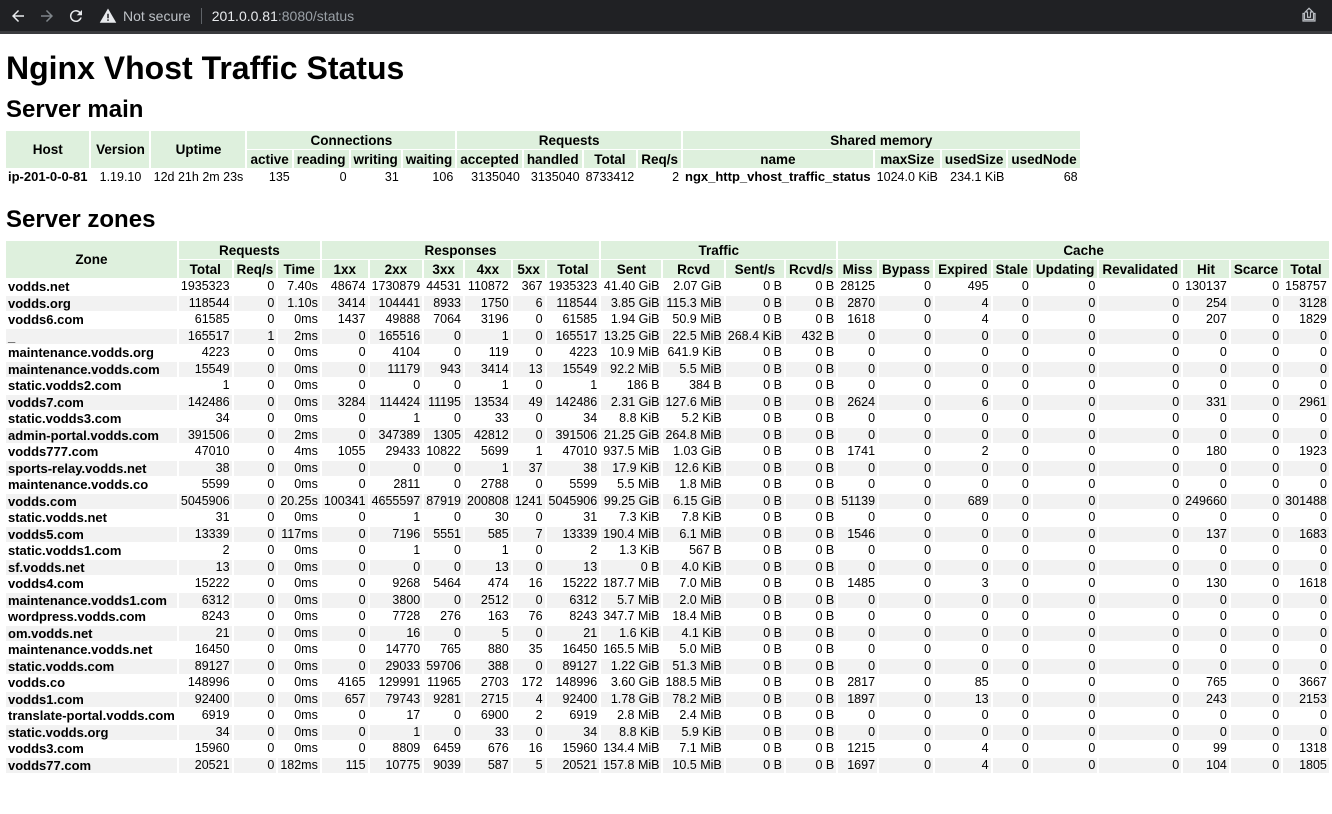 Image resolution: width=1332 pixels, height=814 pixels. I want to click on table-cell: 585, so click(488, 534).